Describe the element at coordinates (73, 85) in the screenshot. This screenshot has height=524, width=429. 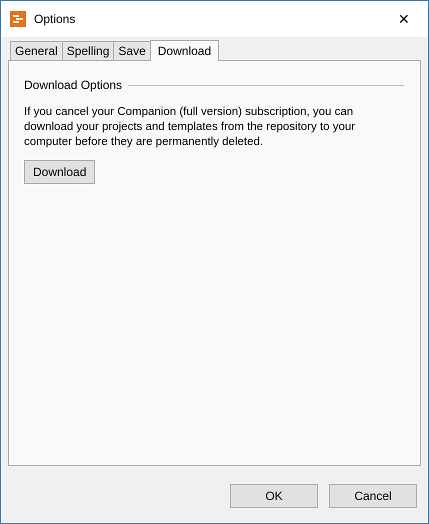
I see `group-title: Download Options` at that location.